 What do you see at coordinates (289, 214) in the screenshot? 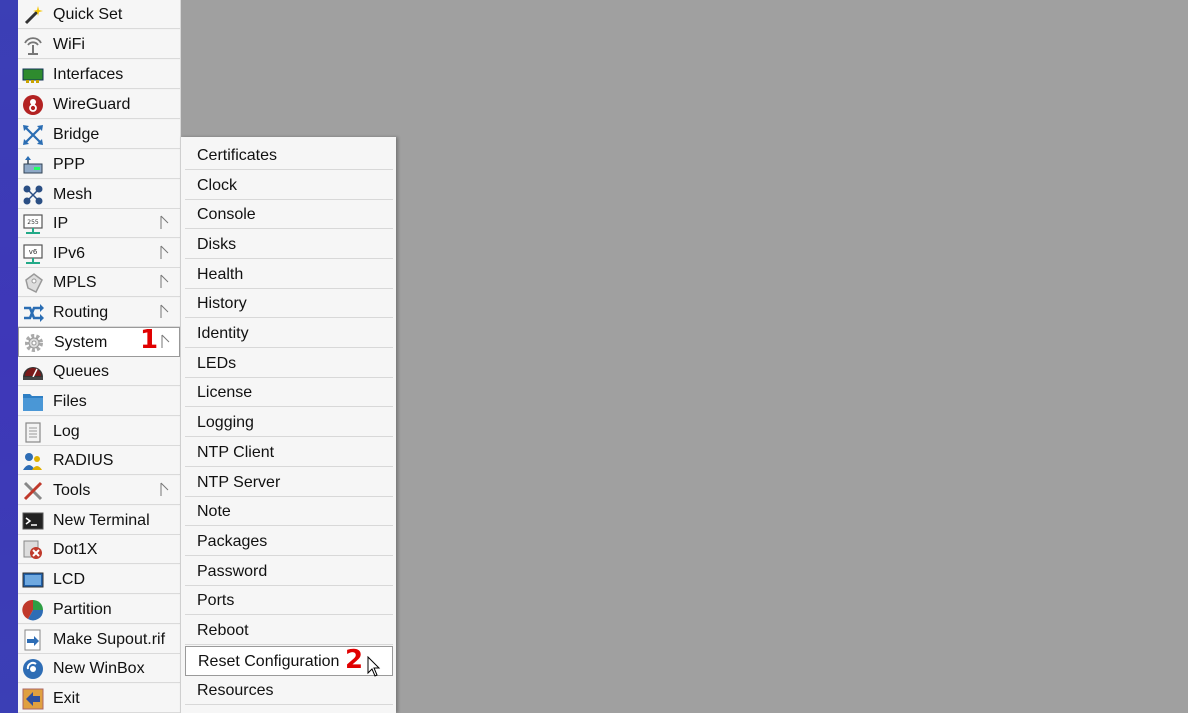
I see `submenu-item-console: Console` at bounding box center [289, 214].